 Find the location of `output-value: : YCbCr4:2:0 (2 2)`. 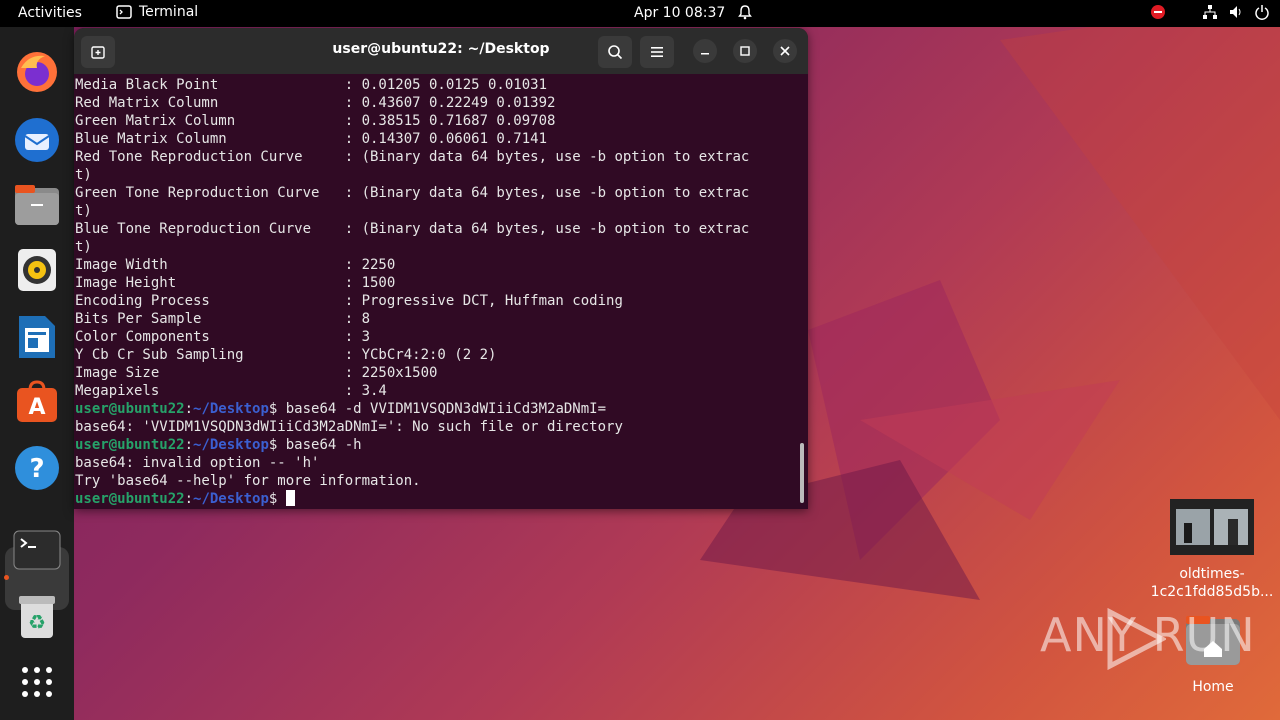

output-value: : YCbCr4:2:0 (2 2) is located at coordinates (420, 355).